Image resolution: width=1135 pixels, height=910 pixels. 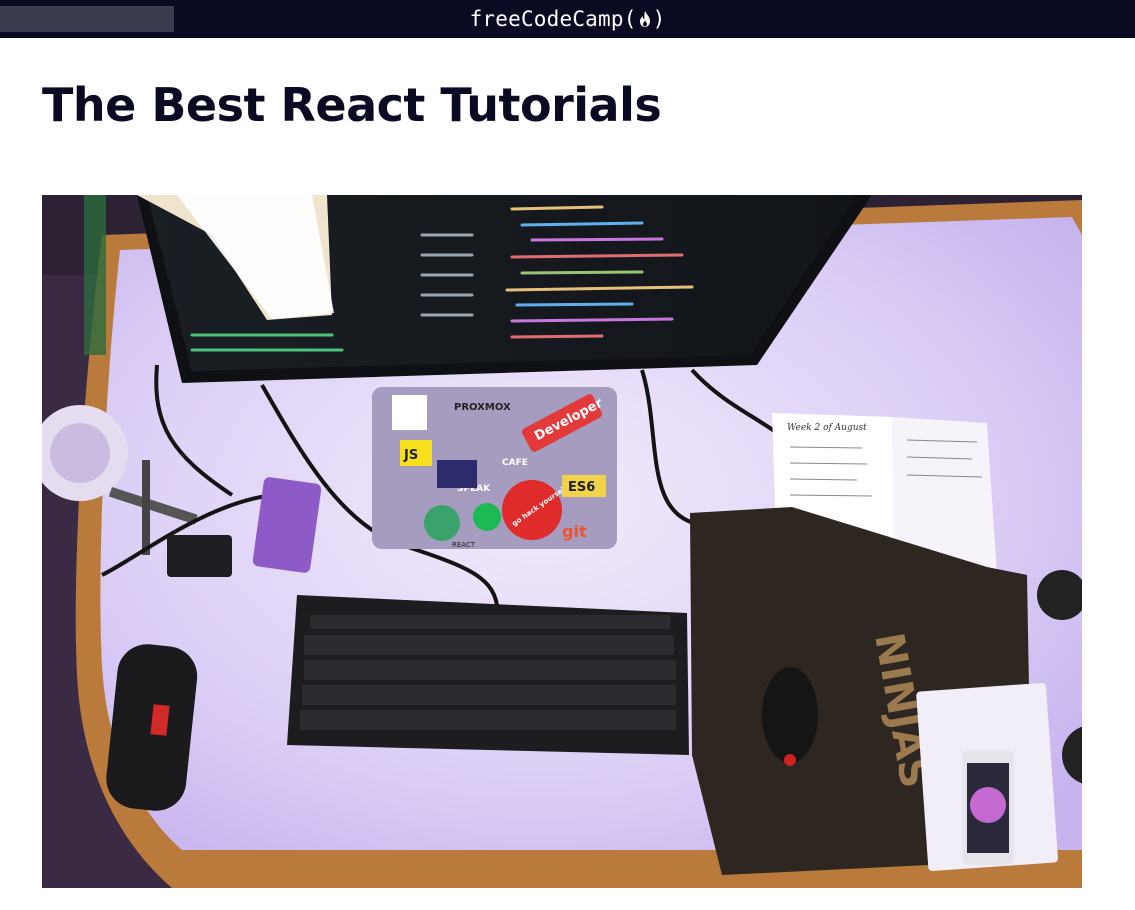 What do you see at coordinates (659, 19) in the screenshot?
I see `brand-suffix: )` at bounding box center [659, 19].